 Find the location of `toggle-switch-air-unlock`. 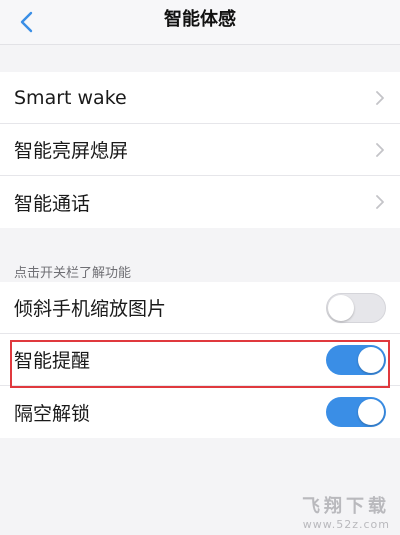

toggle-switch-air-unlock is located at coordinates (356, 412).